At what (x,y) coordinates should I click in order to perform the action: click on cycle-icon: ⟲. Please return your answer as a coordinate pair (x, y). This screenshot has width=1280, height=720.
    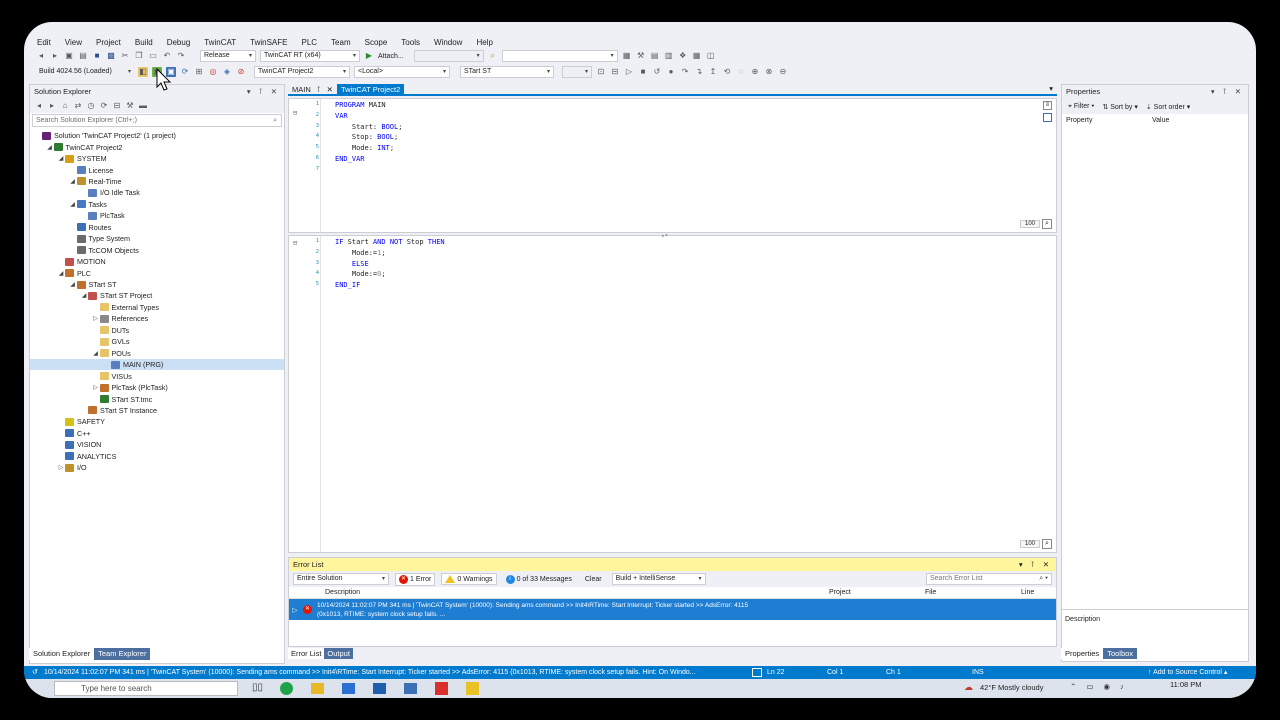
    Looking at the image, I should click on (727, 72).